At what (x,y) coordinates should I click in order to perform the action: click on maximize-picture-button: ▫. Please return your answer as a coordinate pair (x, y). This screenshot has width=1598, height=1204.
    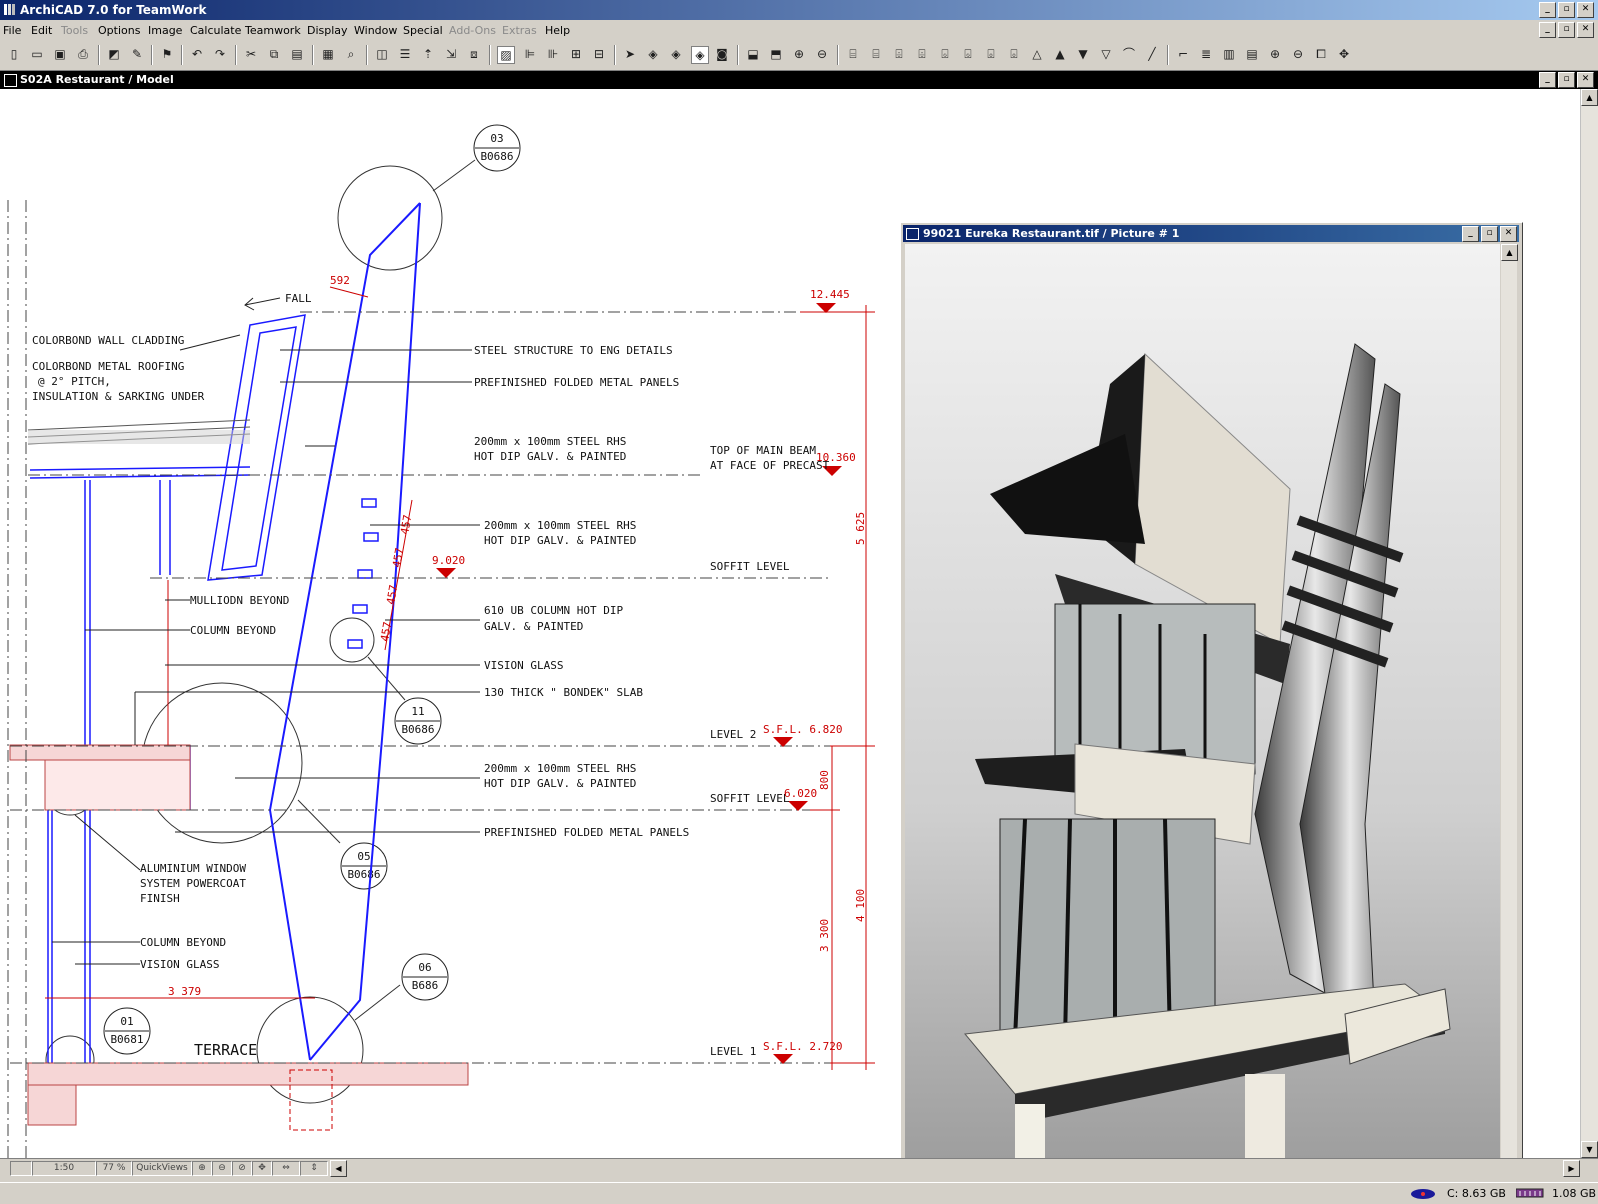
    Looking at the image, I should click on (1489, 234).